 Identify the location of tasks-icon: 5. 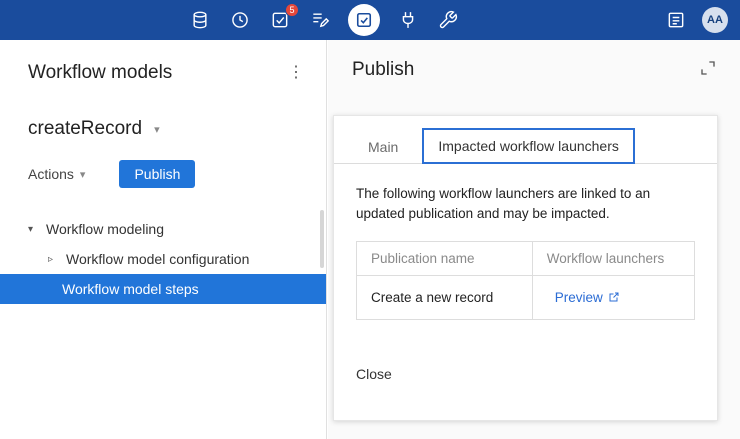
(283, 17).